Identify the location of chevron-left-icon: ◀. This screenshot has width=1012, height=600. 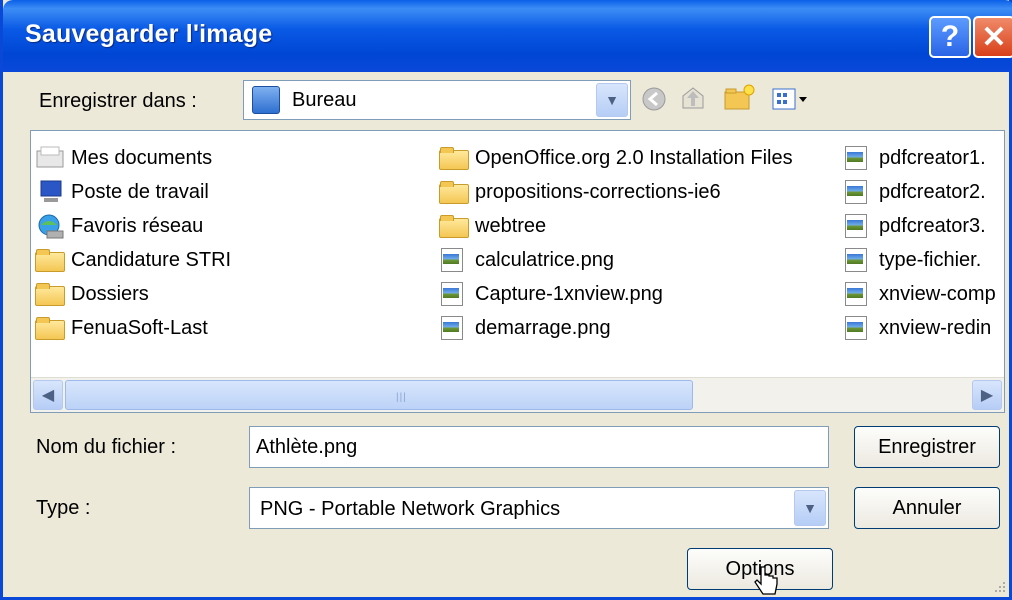
(48, 395).